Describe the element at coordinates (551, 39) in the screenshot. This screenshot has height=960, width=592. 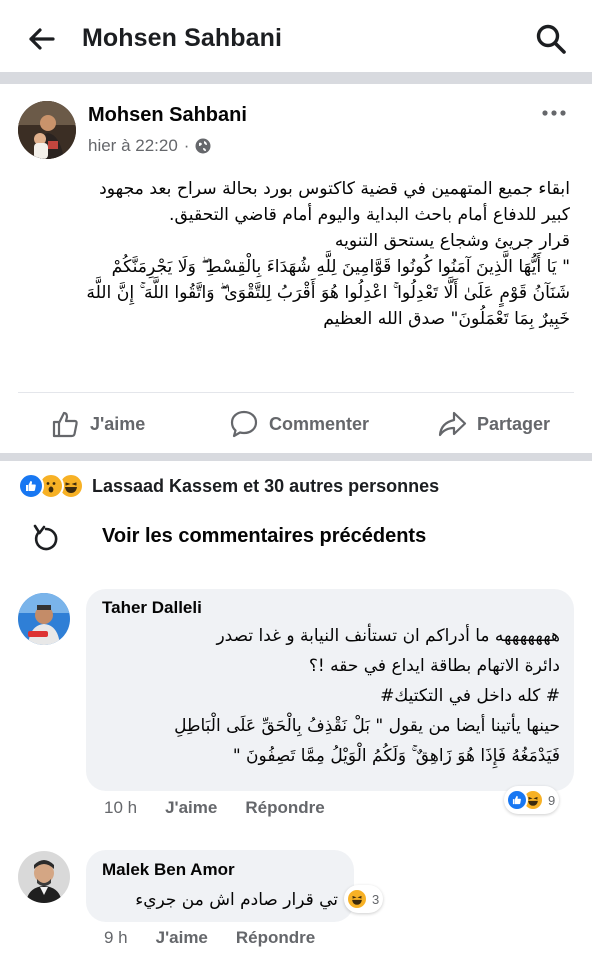
I see `search-icon` at that location.